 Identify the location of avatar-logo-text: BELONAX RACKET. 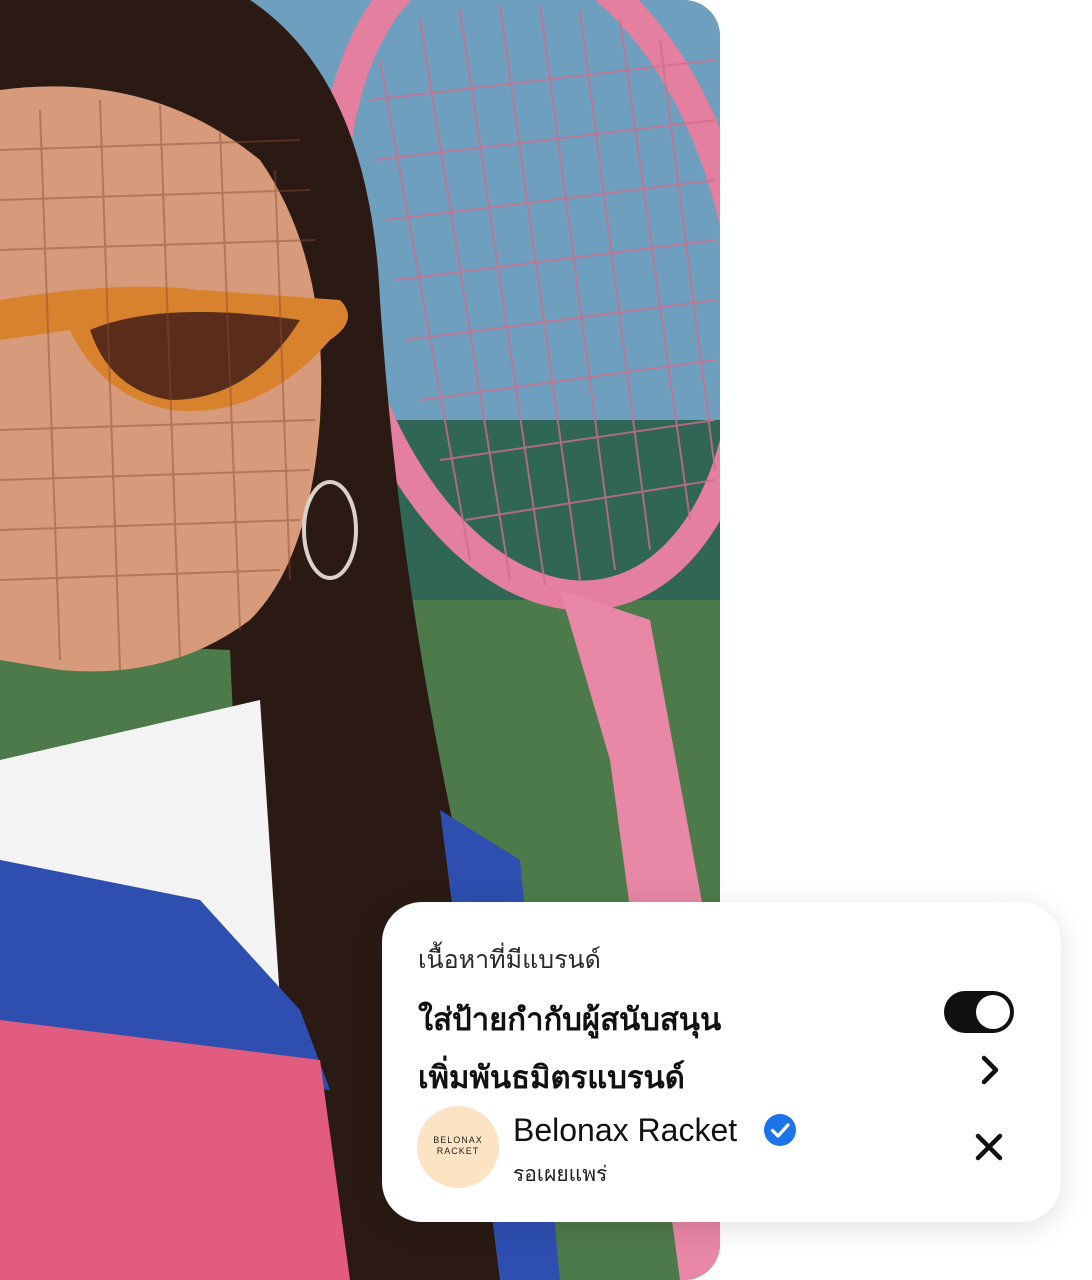
(458, 1145).